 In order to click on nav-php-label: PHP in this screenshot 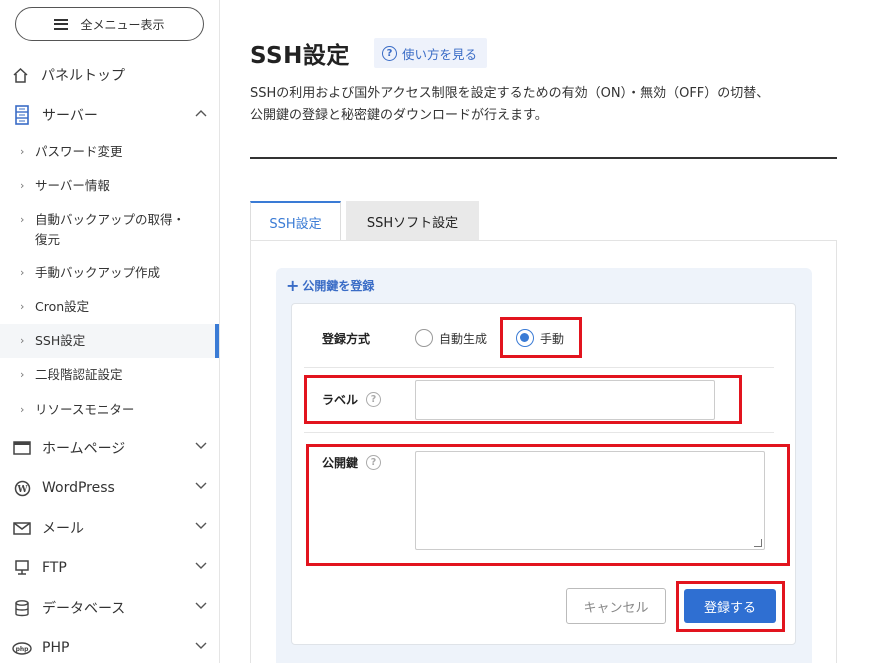, I will do `click(56, 648)`.